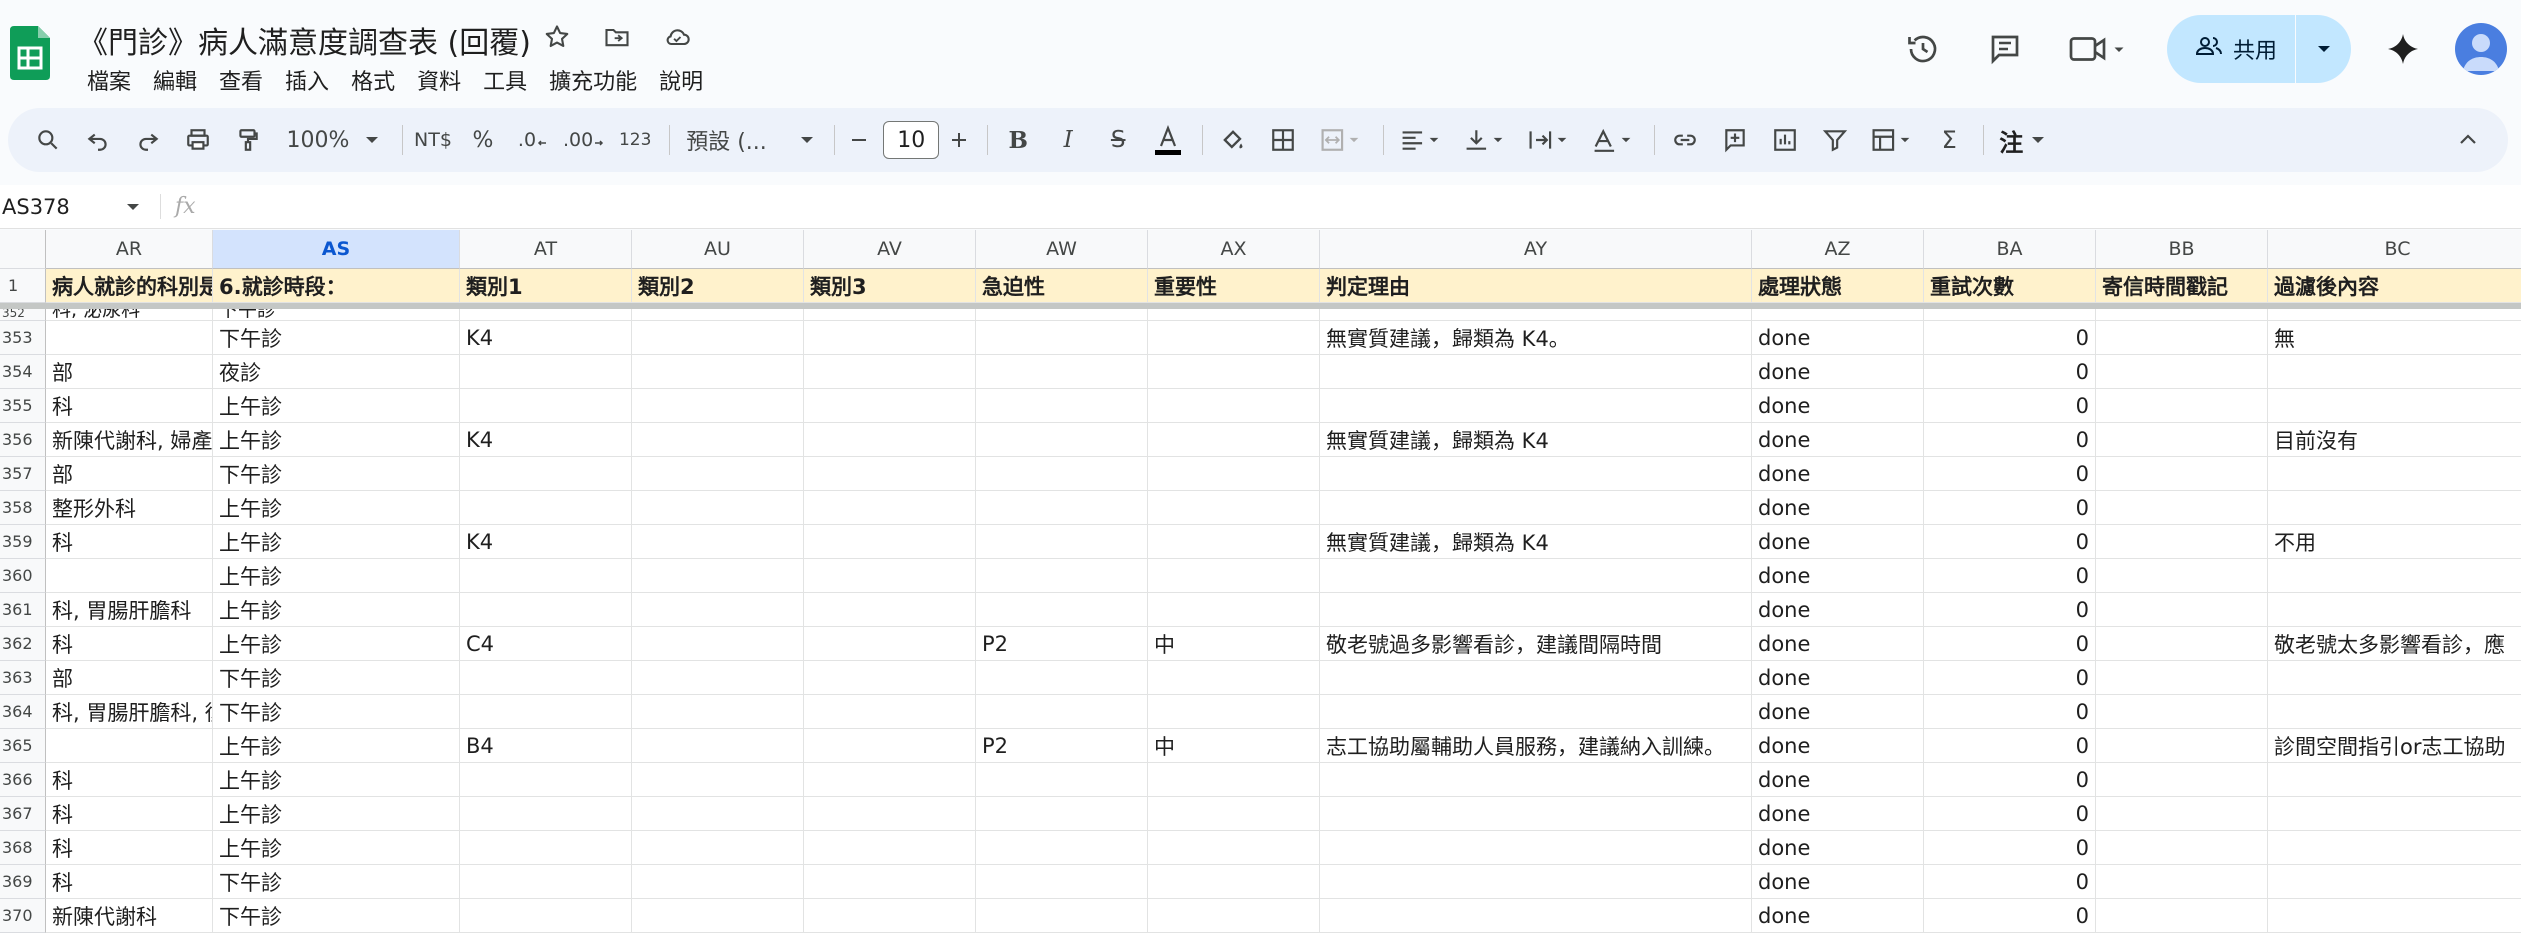 The height and width of the screenshot is (934, 2521). Describe the element at coordinates (2394, 542) in the screenshot. I see `table-cell: 不用` at that location.